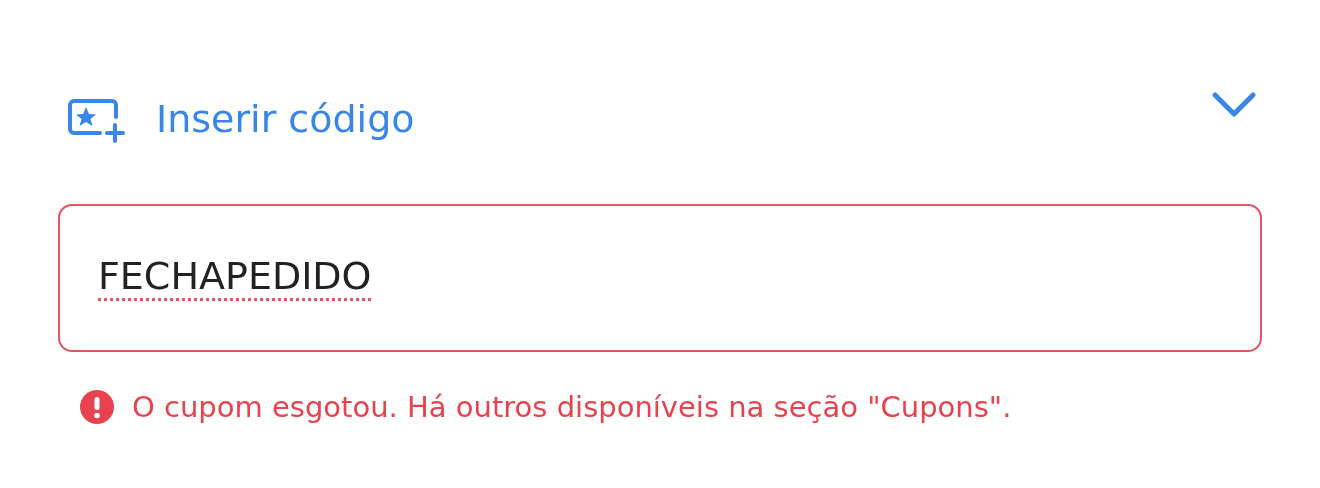 The width and height of the screenshot is (1320, 488). What do you see at coordinates (1234, 105) in the screenshot?
I see `chevron-down-icon` at bounding box center [1234, 105].